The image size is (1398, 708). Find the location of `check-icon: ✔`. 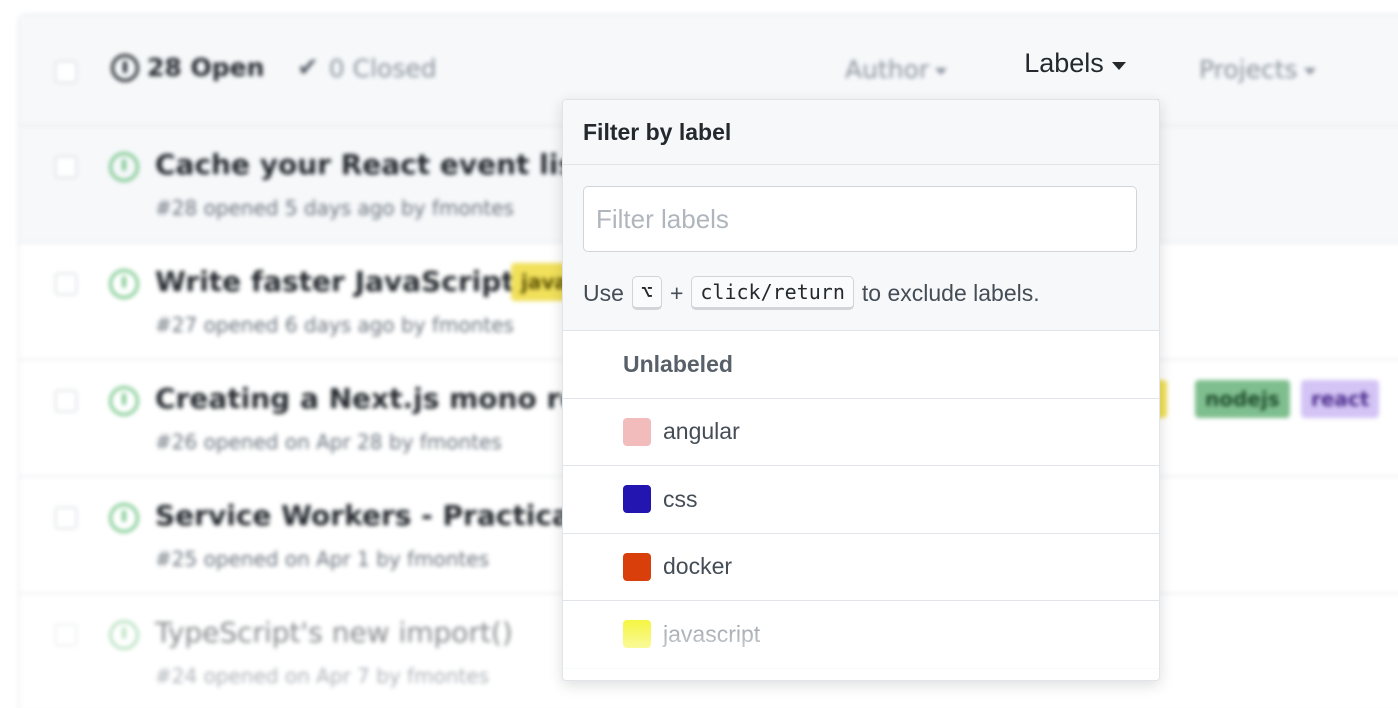

check-icon: ✔ is located at coordinates (308, 68).